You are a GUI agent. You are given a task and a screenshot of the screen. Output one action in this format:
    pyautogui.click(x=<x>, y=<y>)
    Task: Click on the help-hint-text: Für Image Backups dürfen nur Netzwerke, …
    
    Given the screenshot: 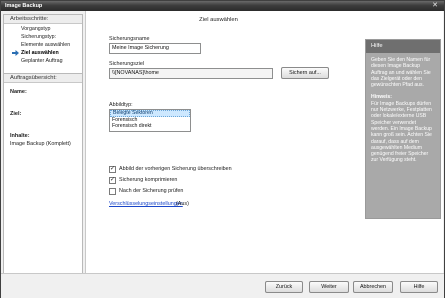 What is the action you would take?
    pyautogui.click(x=401, y=132)
    